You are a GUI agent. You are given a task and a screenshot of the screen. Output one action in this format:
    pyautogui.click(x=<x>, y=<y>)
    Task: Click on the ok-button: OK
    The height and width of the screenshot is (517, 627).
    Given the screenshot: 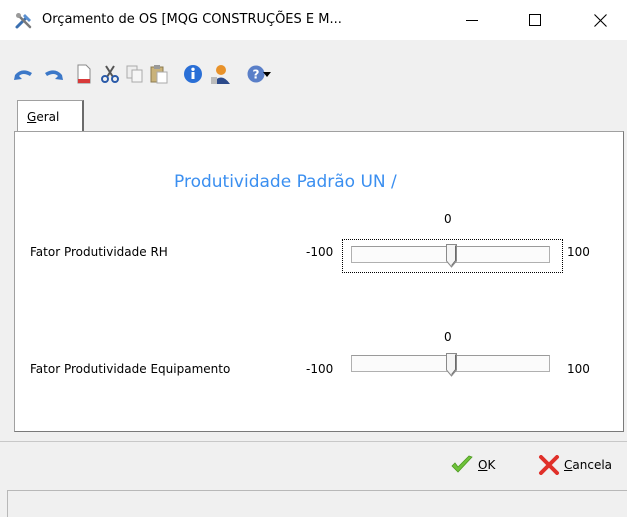 What is the action you would take?
    pyautogui.click(x=472, y=465)
    